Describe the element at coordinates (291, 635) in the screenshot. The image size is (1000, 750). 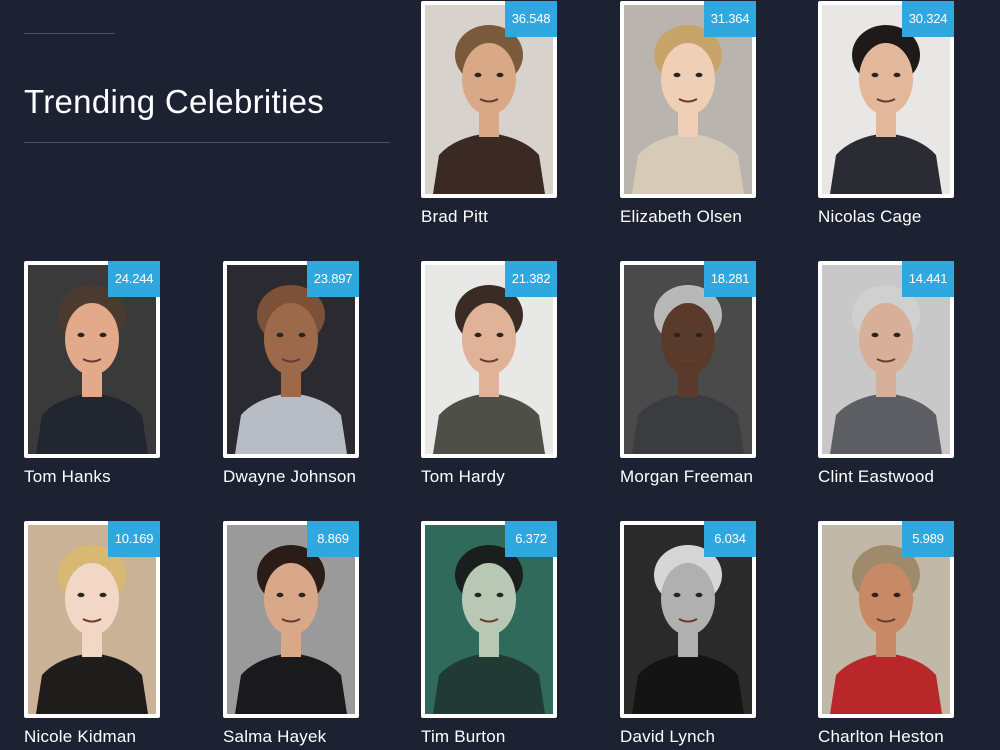
I see `celebrity-card-salma-hayek: 8.869 Salma Hayek` at that location.